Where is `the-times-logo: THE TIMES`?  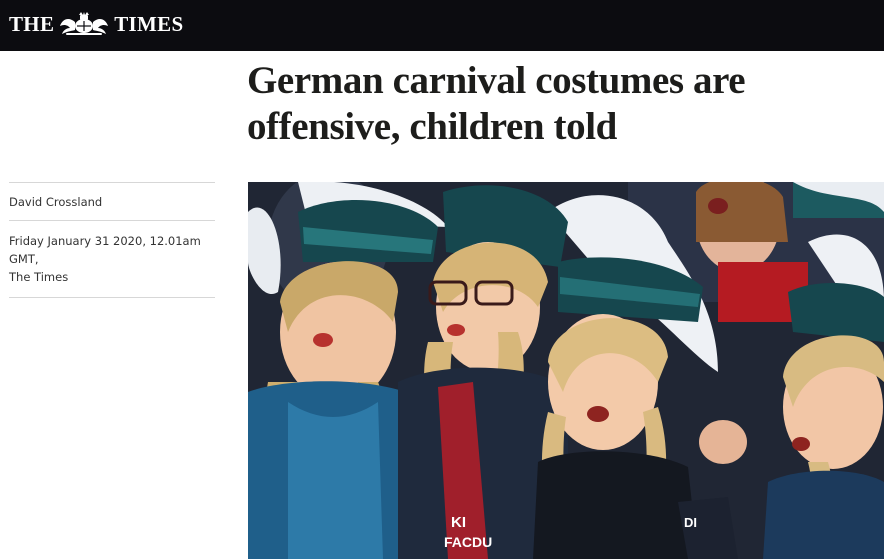 the-times-logo: THE TIMES is located at coordinates (96, 24).